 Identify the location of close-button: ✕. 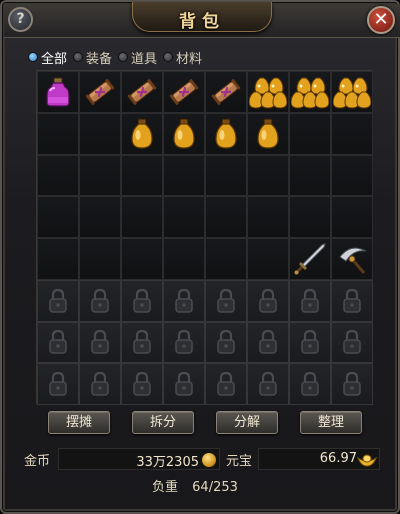
(381, 20).